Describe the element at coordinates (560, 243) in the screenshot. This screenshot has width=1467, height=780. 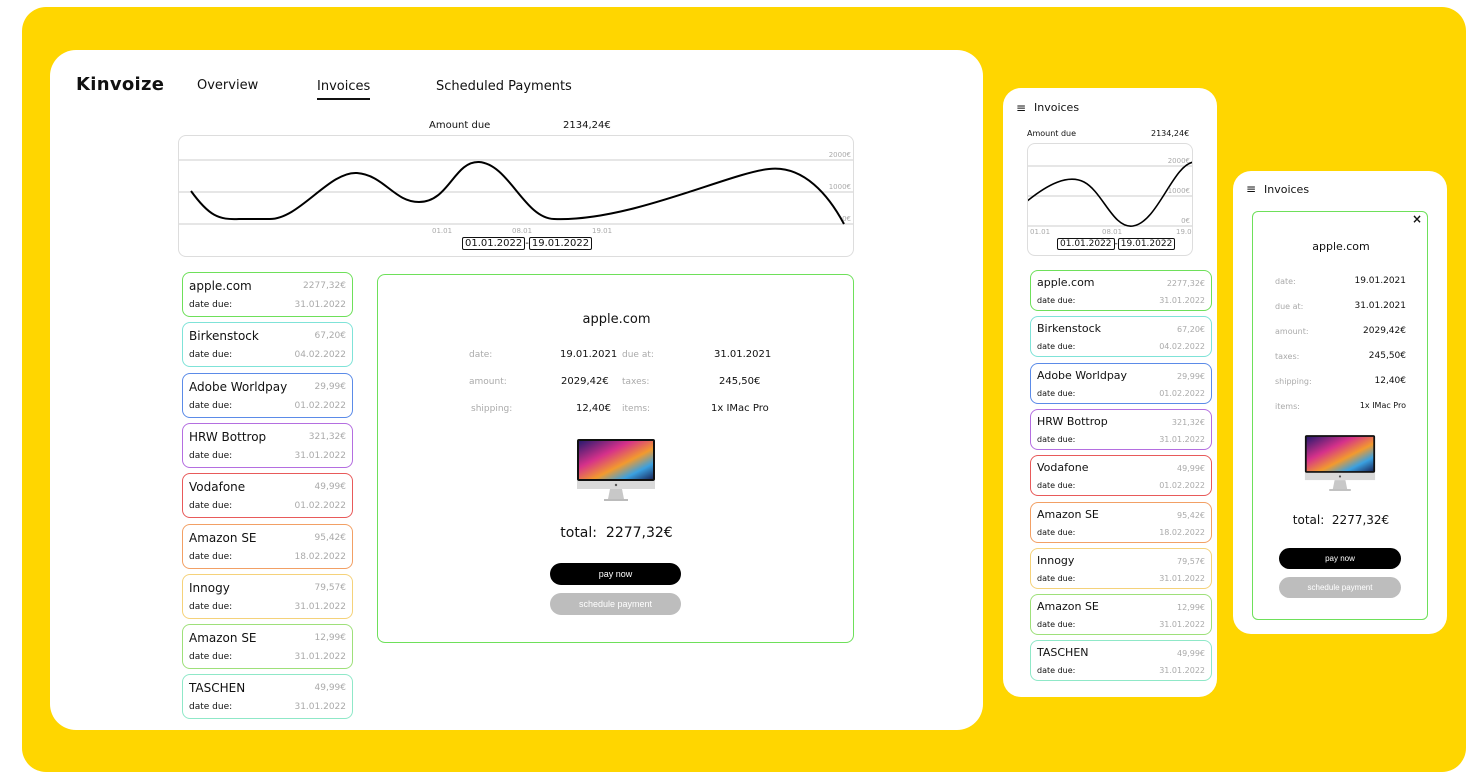
I see `date-to-button: 19.01.2022` at that location.